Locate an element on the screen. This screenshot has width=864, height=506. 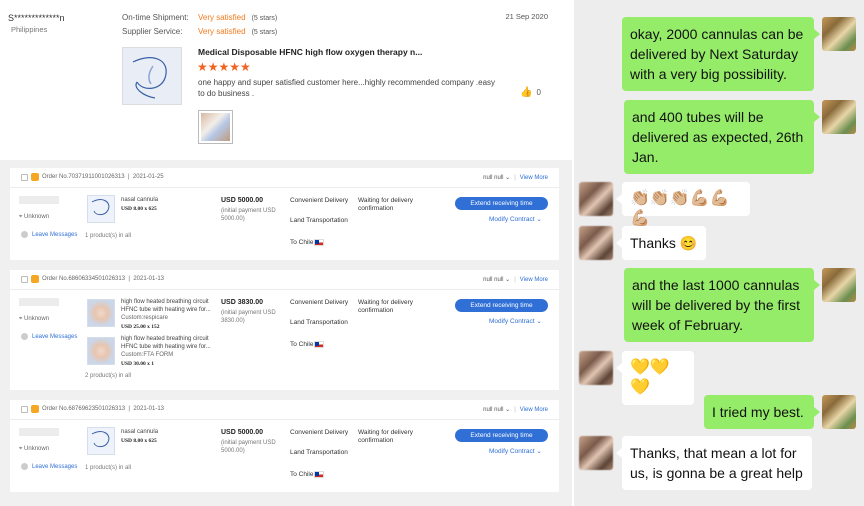
shipment-value: Very satisfied is located at coordinates (222, 17).